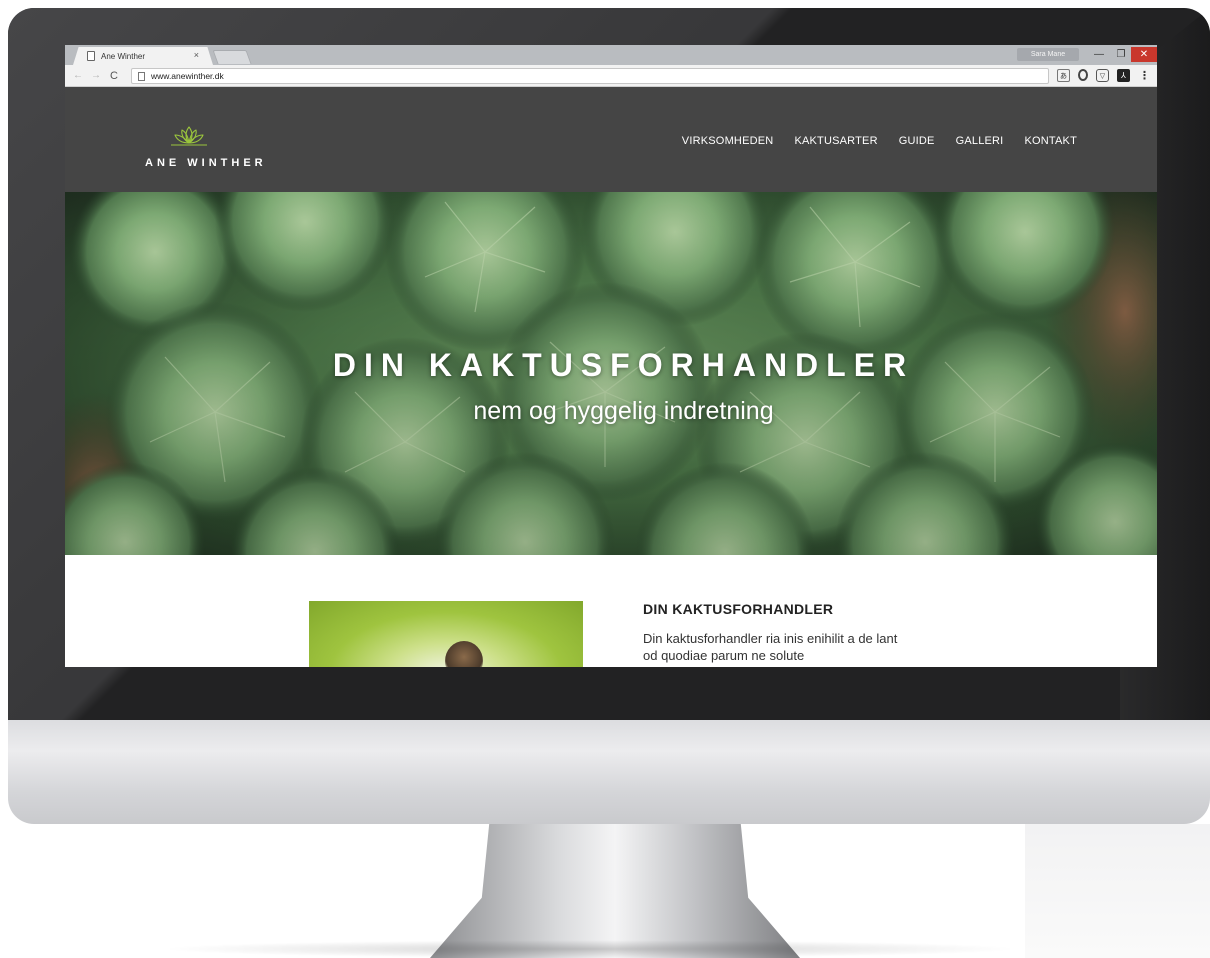 The height and width of the screenshot is (958, 1210). What do you see at coordinates (623, 411) in the screenshot?
I see `hero-subtitle: nem og hyggelig indretning` at bounding box center [623, 411].